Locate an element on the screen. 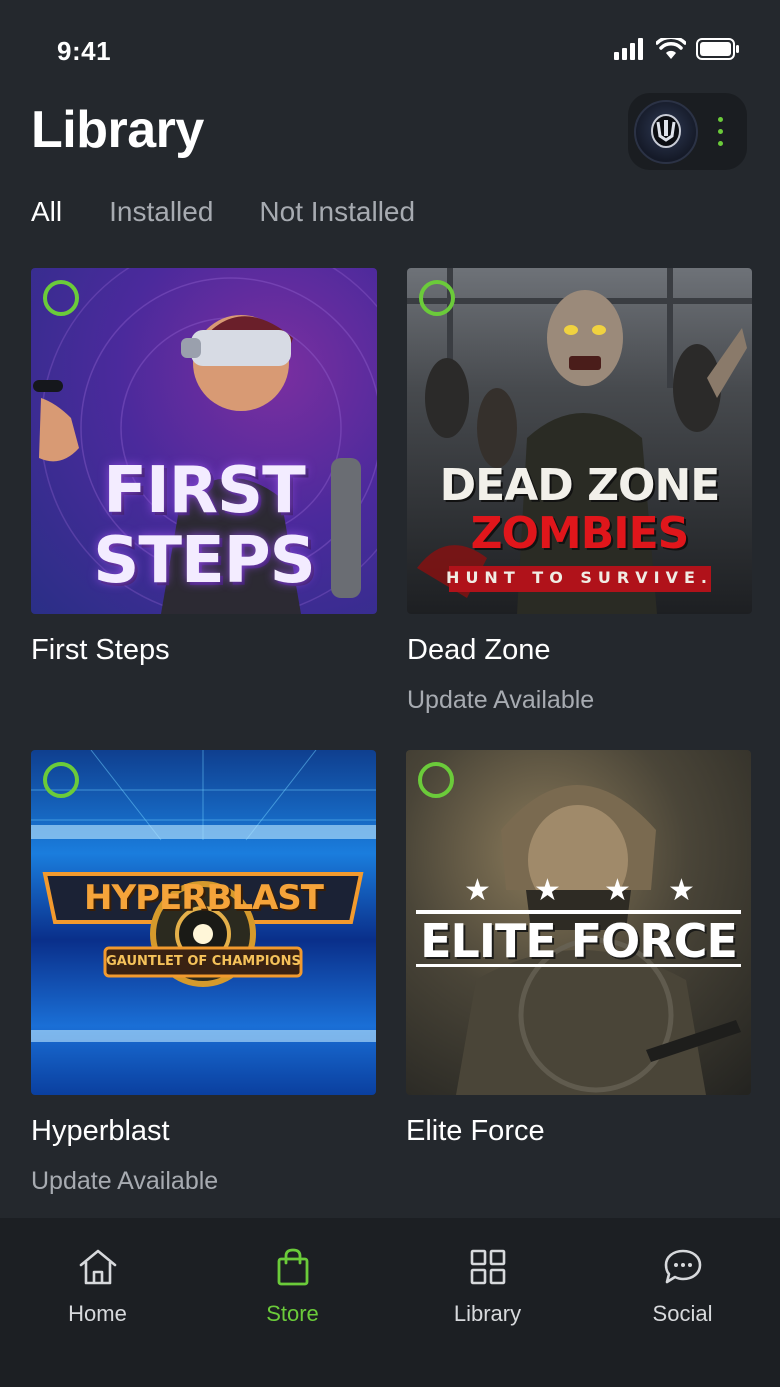  battery-icon is located at coordinates (717, 49).